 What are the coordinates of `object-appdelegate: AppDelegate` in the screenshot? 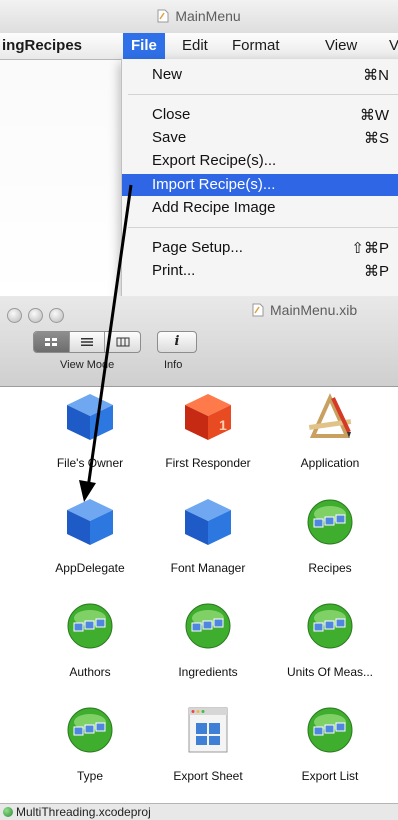 It's located at (90, 542).